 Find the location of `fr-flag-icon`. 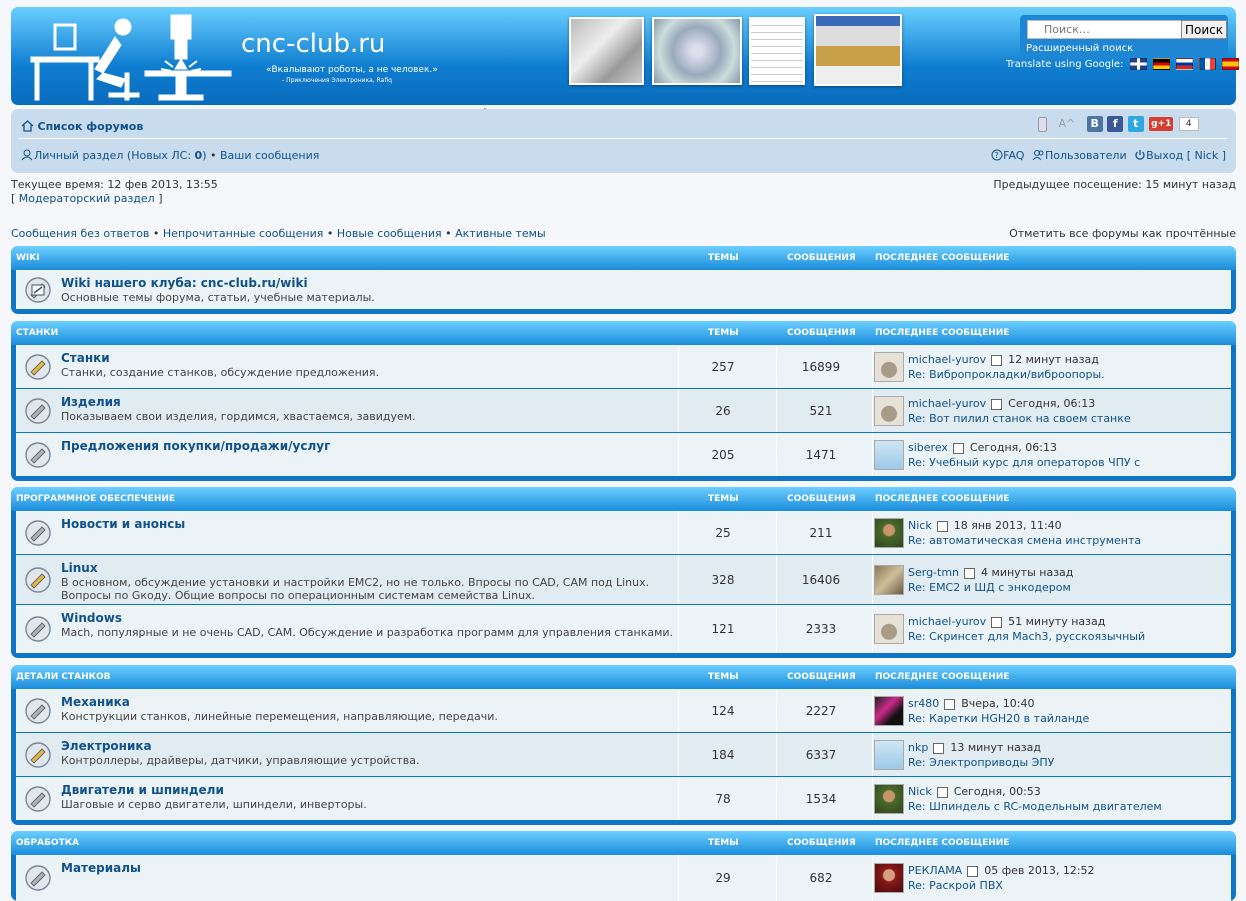

fr-flag-icon is located at coordinates (1208, 64).